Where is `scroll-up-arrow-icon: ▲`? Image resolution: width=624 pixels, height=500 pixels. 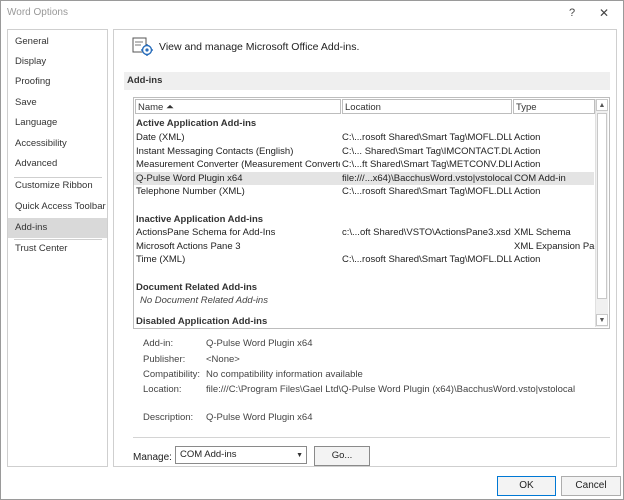 scroll-up-arrow-icon: ▲ is located at coordinates (602, 105).